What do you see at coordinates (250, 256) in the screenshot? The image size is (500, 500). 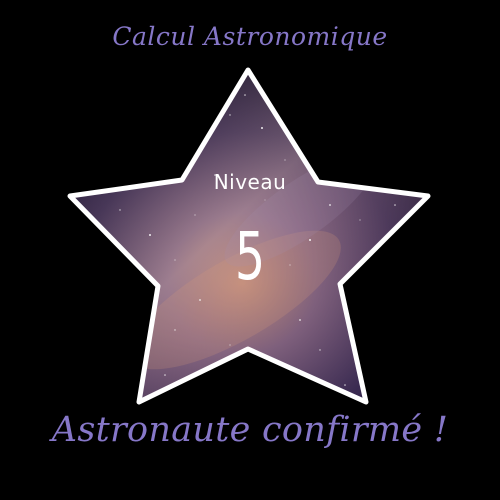 I see `level-number: 5` at bounding box center [250, 256].